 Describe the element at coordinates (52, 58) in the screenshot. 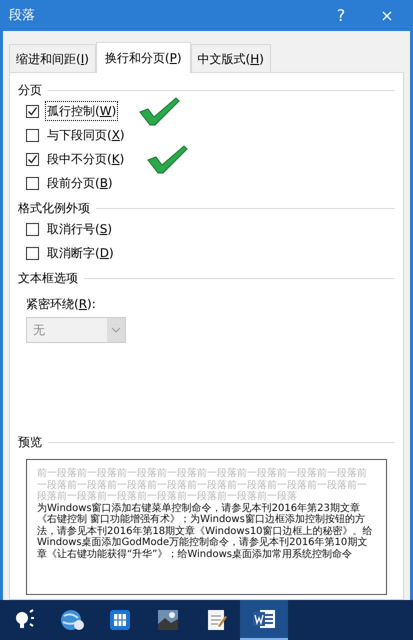

I see `tab: 缩进和间距(I)` at that location.